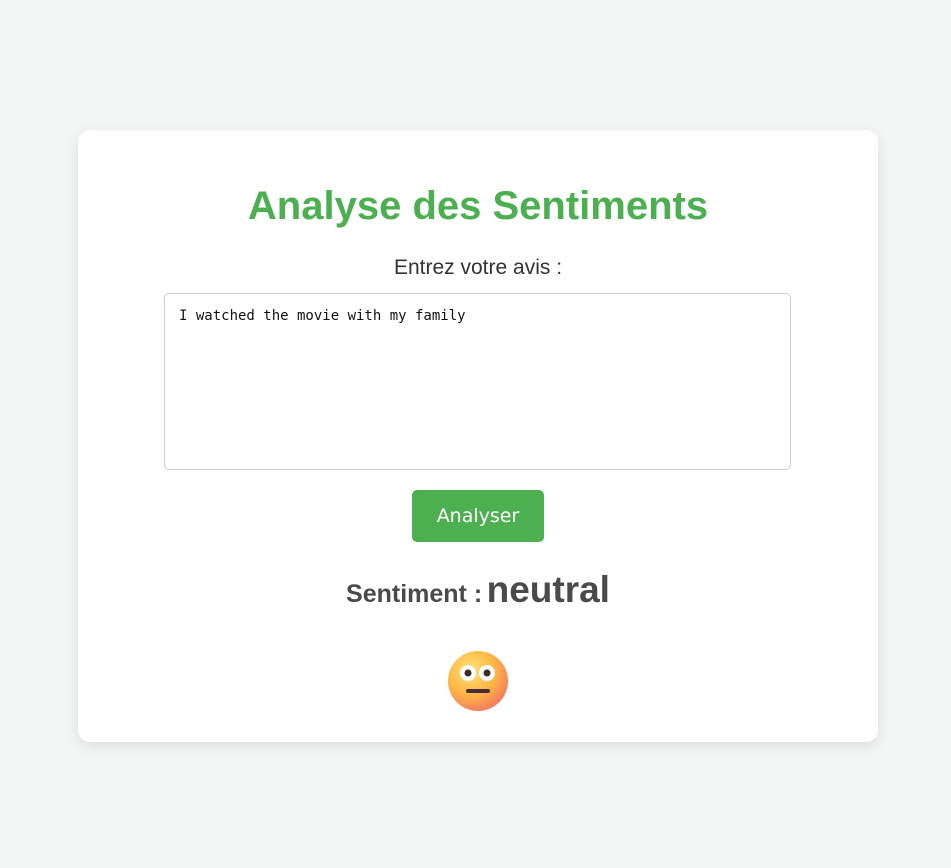 The width and height of the screenshot is (951, 868). Describe the element at coordinates (477, 381) in the screenshot. I see `review-textarea` at that location.